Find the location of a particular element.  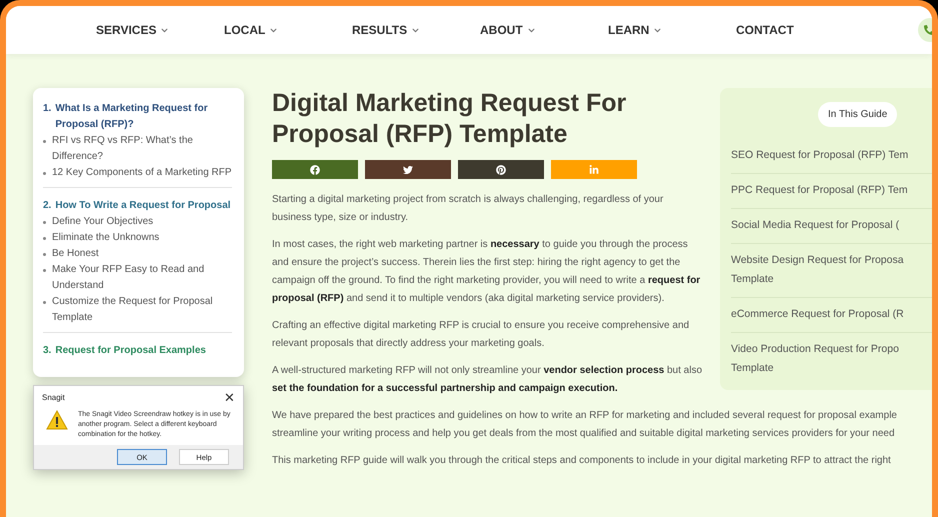

nav-link: LEARN is located at coordinates (672, 30).